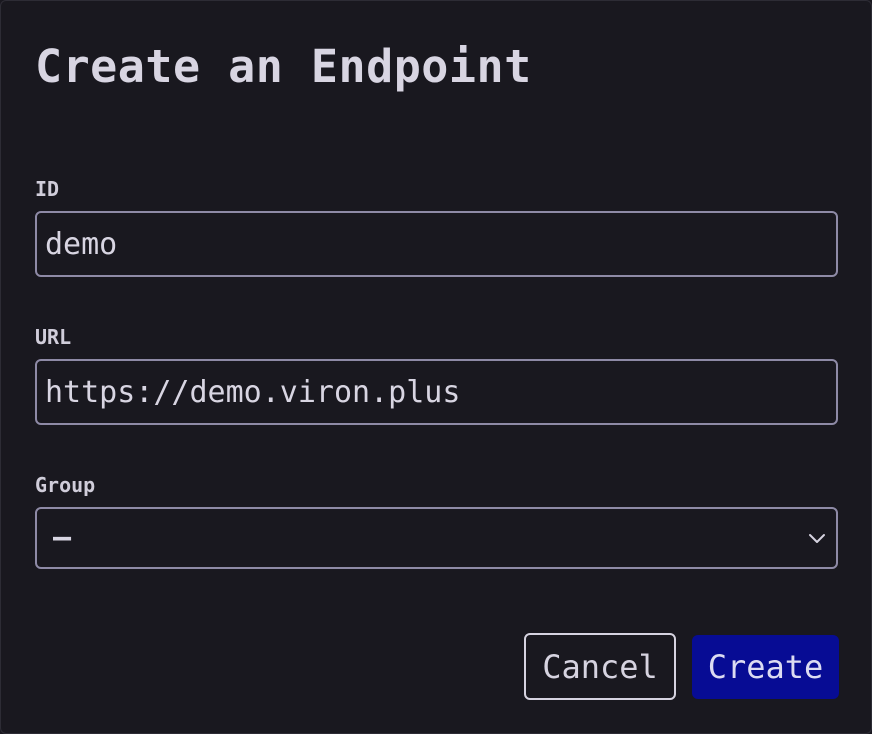 Image resolution: width=872 pixels, height=734 pixels. What do you see at coordinates (765, 667) in the screenshot?
I see `create-button: Create` at bounding box center [765, 667].